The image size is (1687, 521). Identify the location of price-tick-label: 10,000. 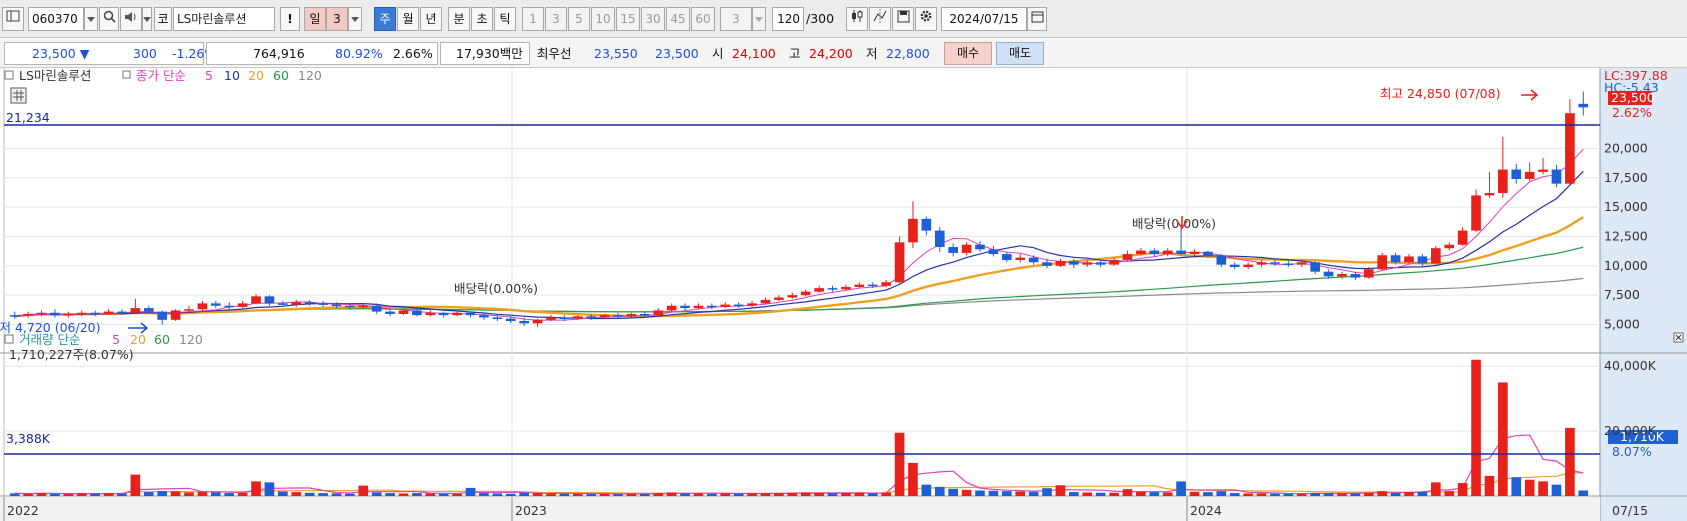
(1626, 265).